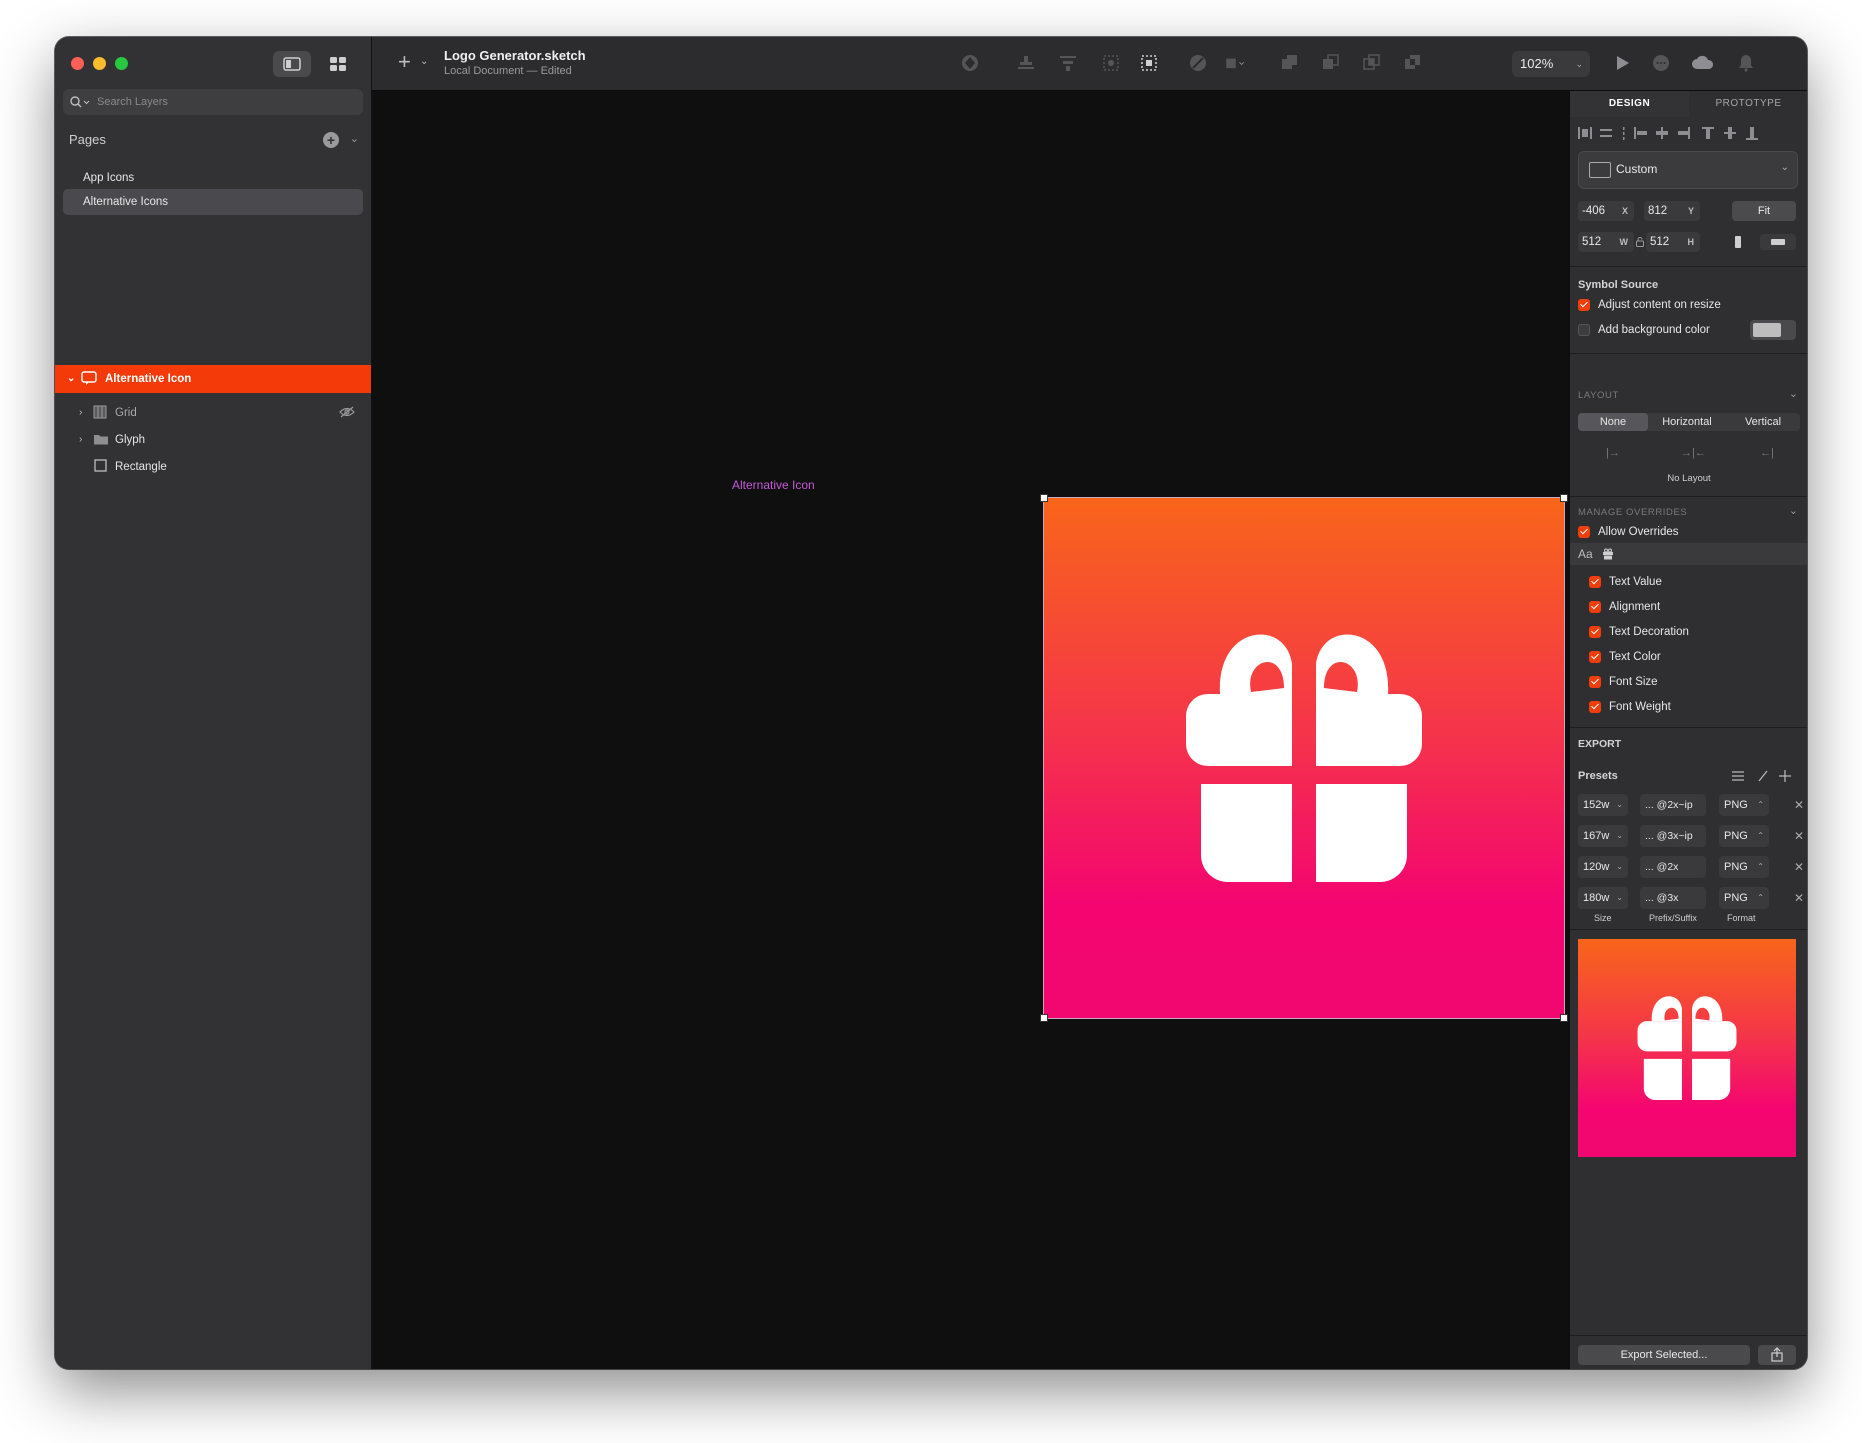  I want to click on layers-panel-icon, so click(292, 64).